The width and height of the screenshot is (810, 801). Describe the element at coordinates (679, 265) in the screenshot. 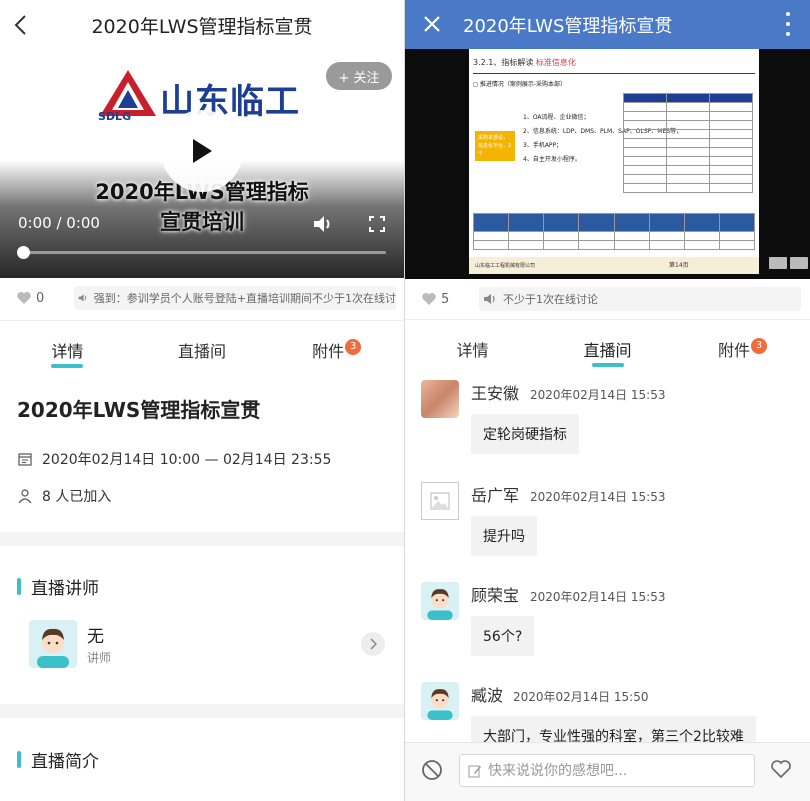

I see `slide-page-number: 第14页` at that location.